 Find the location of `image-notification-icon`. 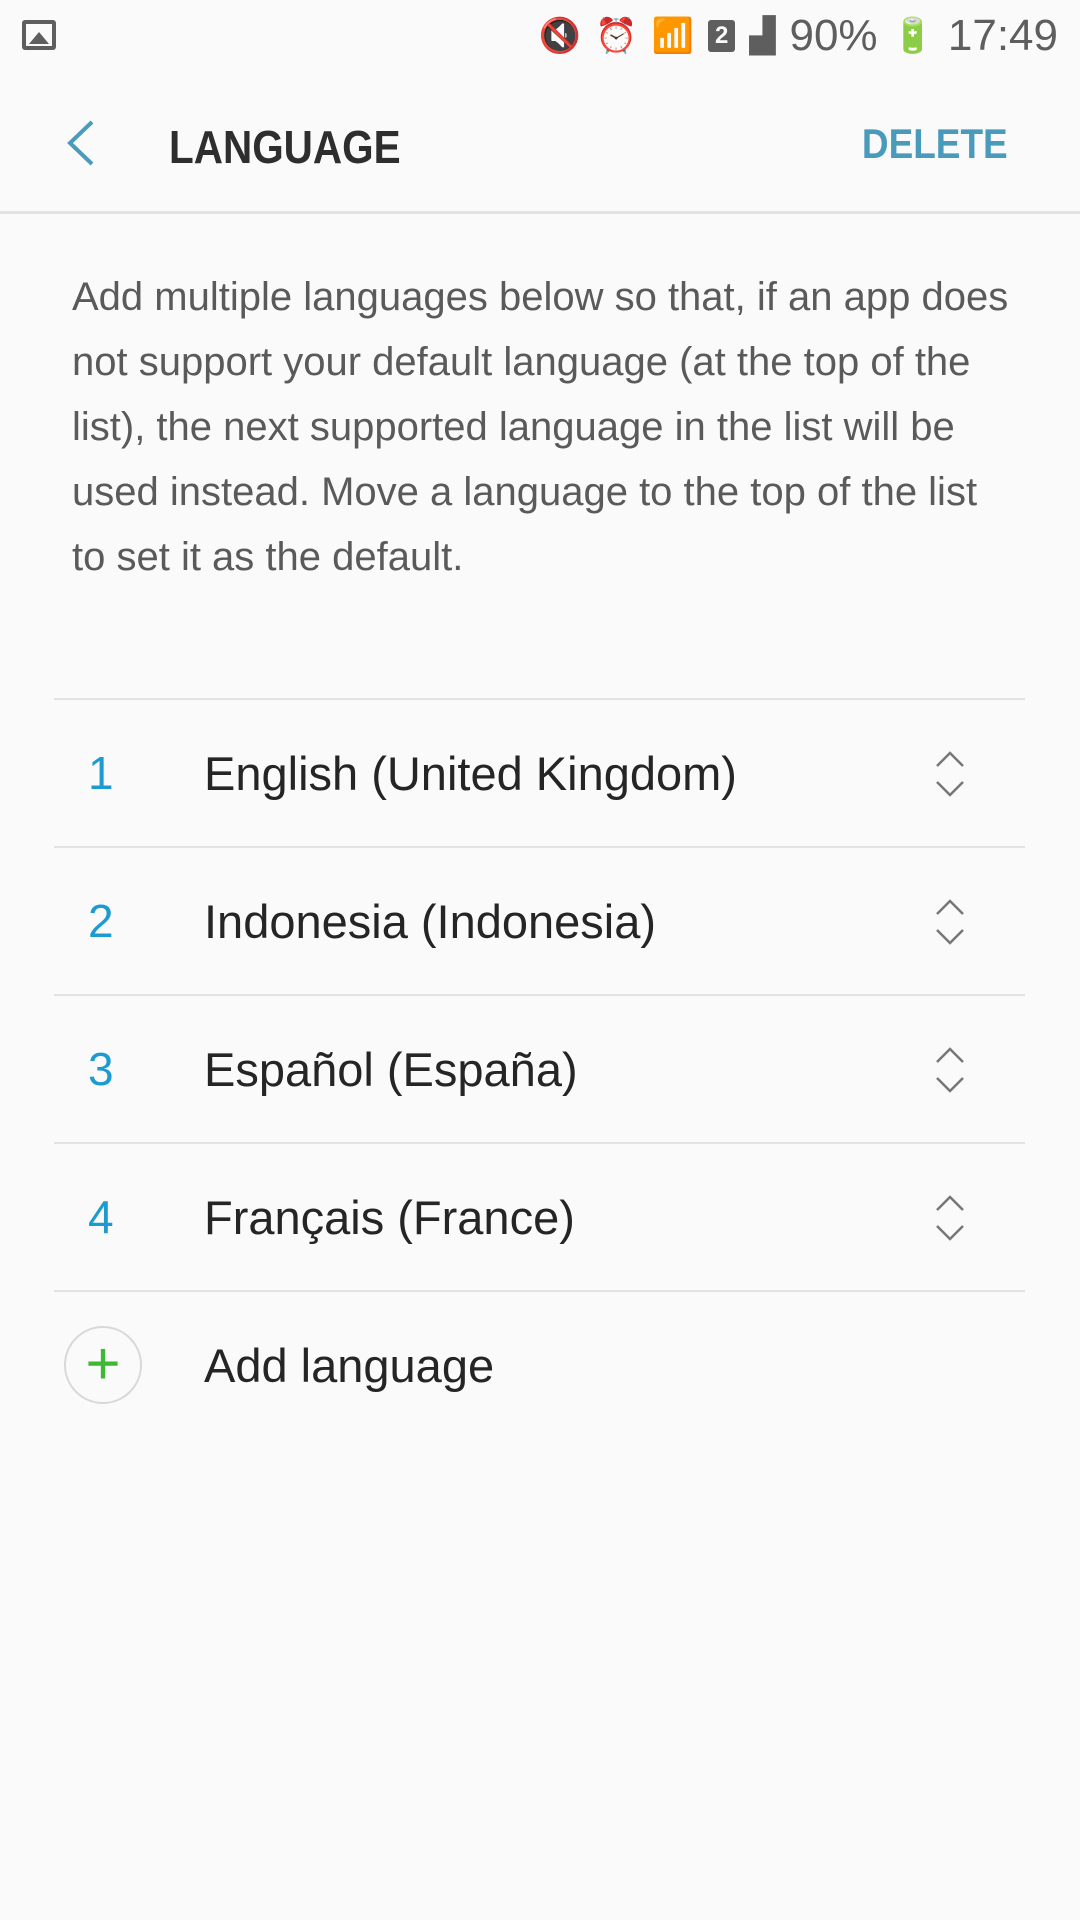

image-notification-icon is located at coordinates (39, 35).